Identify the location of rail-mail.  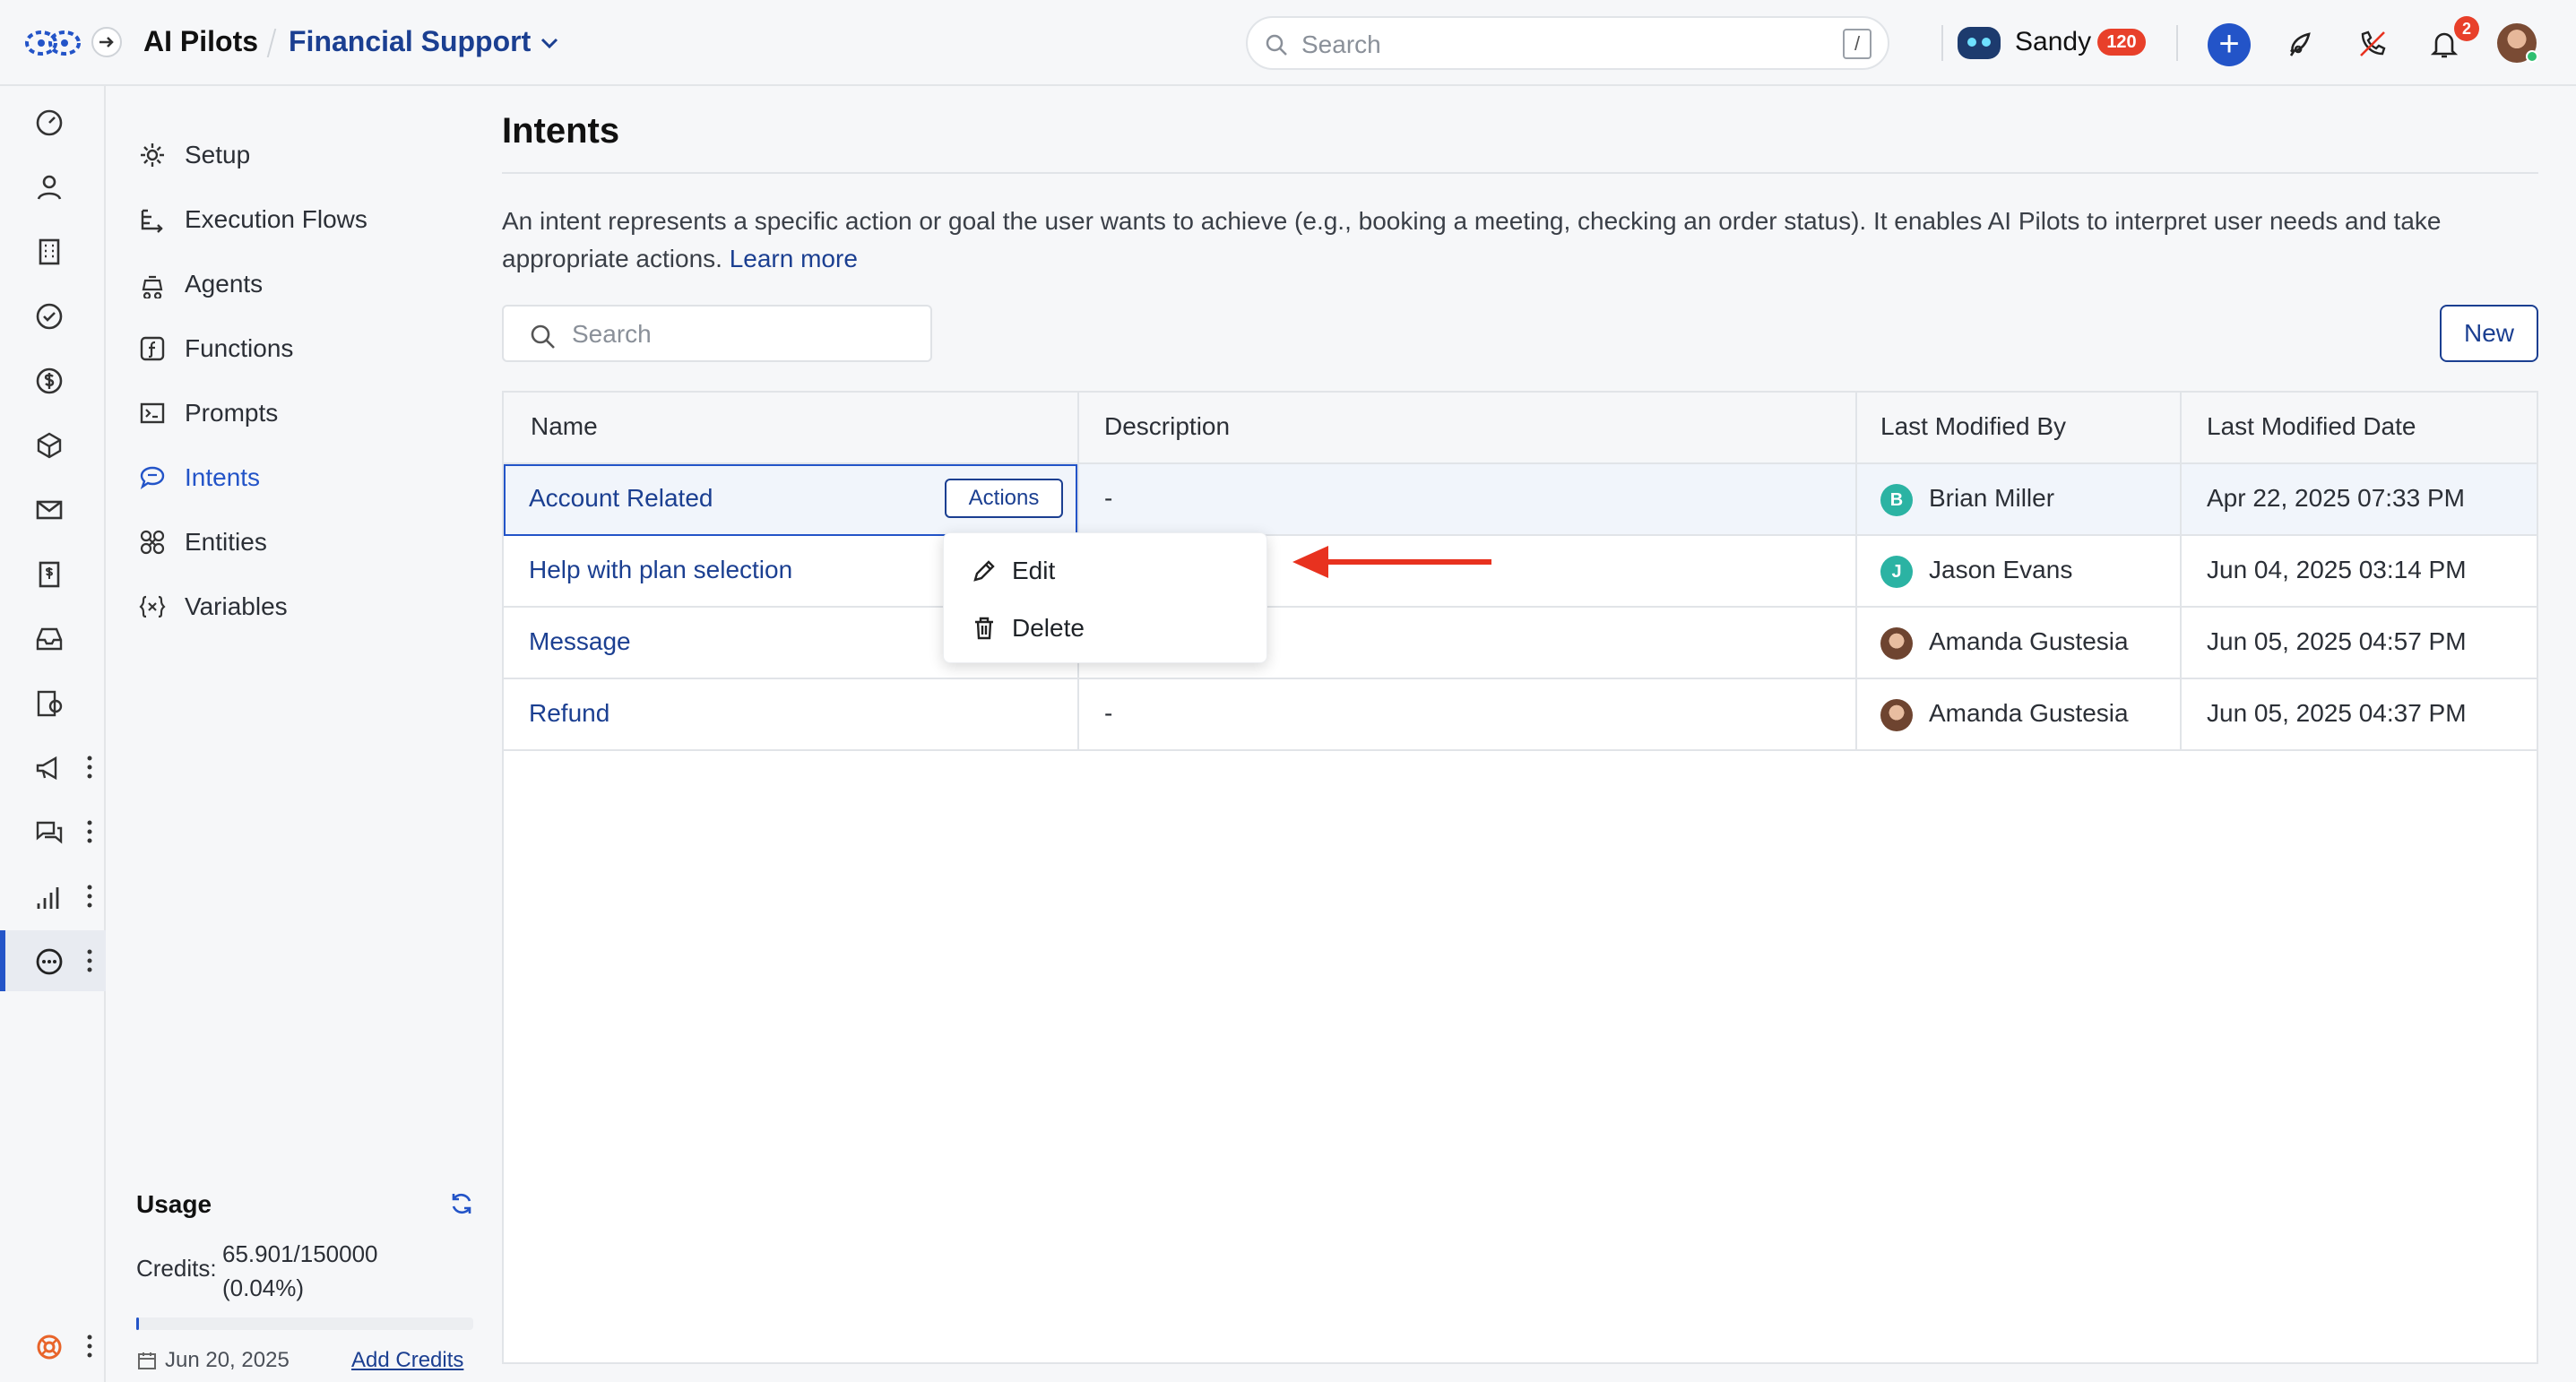
(53, 510).